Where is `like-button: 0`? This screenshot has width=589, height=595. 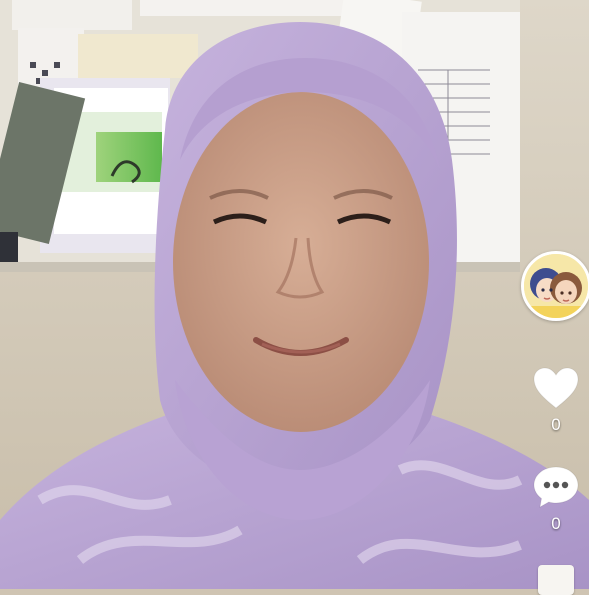
like-button: 0 is located at coordinates (556, 400).